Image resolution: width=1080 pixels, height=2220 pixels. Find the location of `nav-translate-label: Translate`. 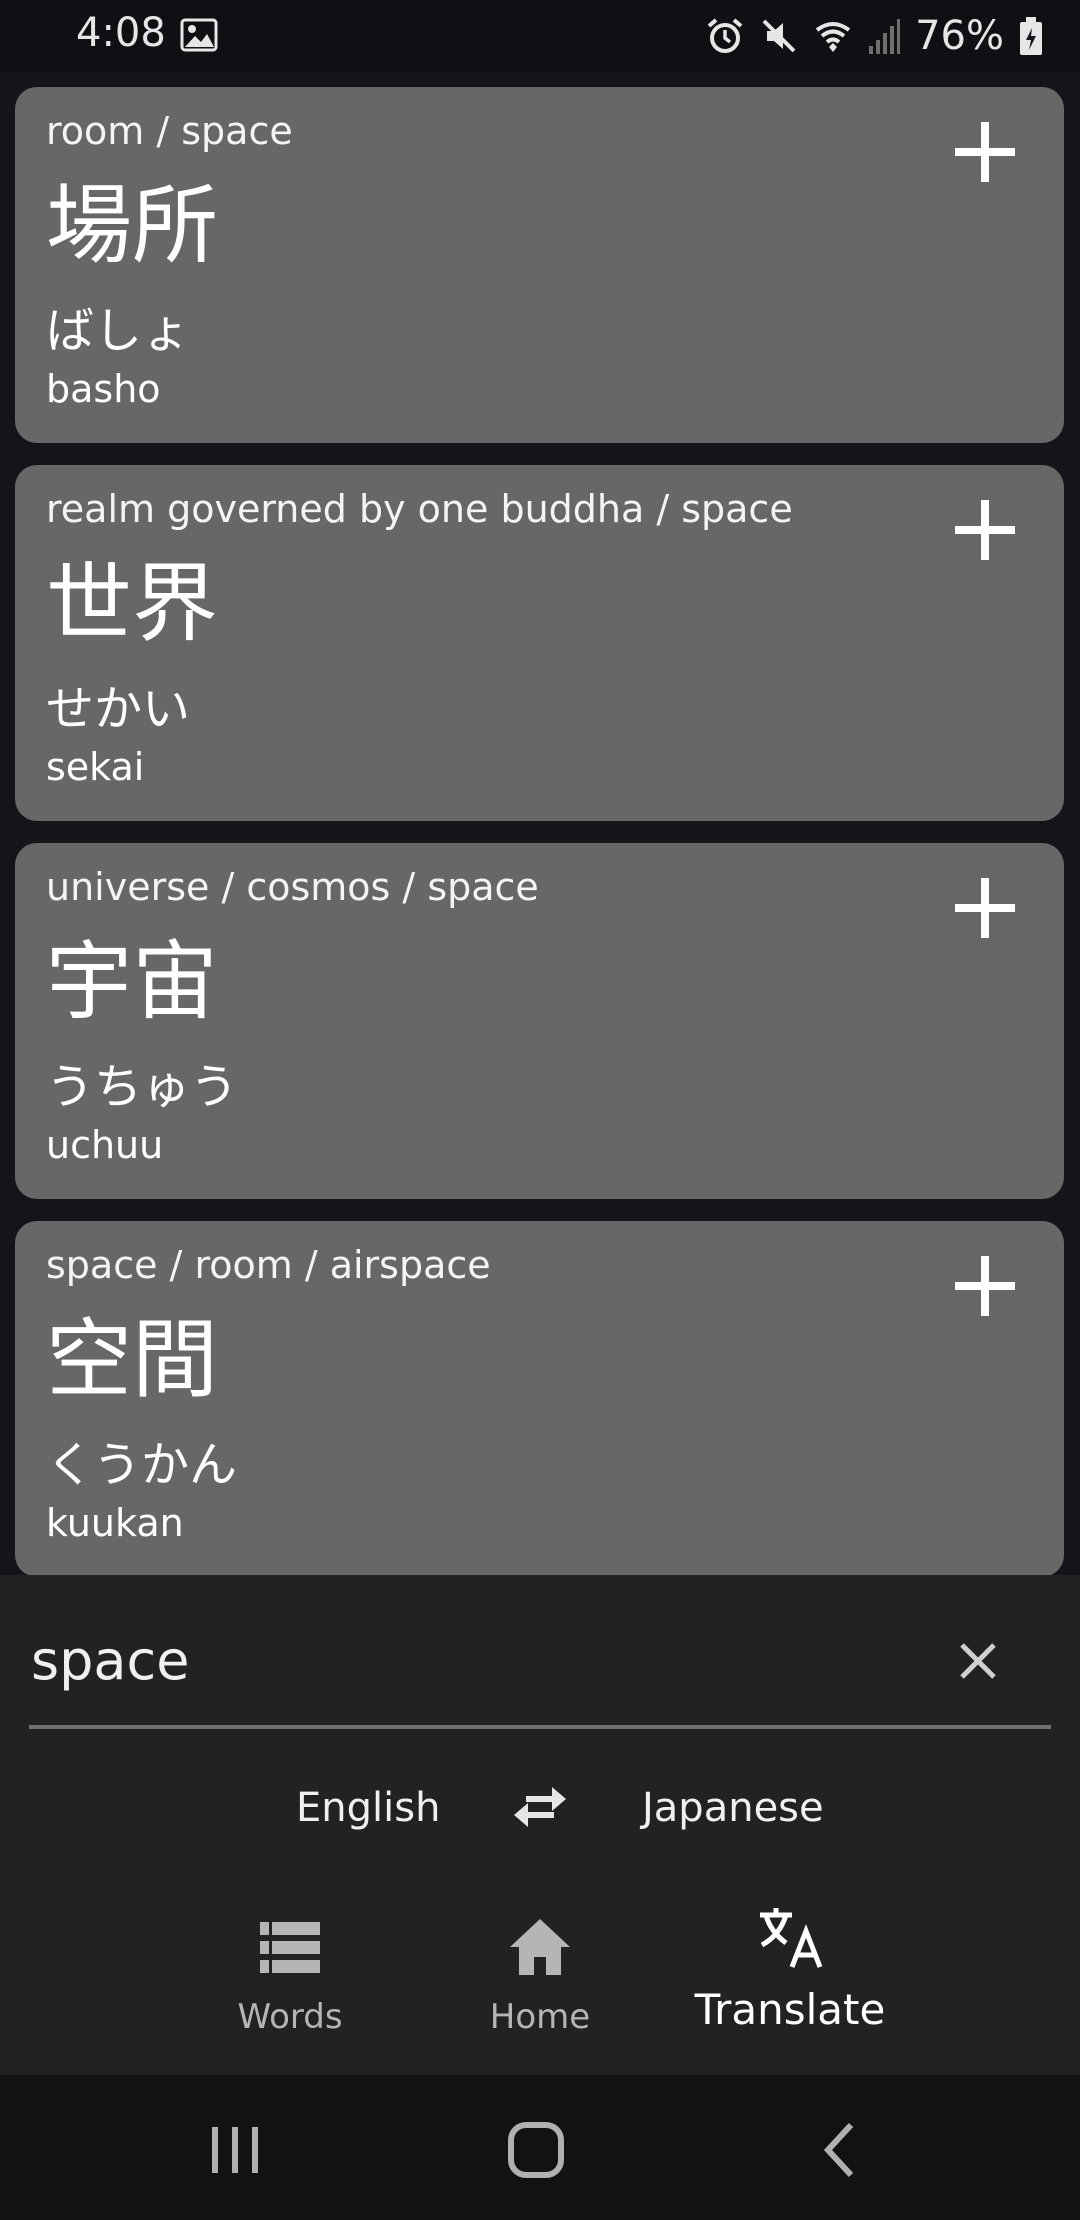

nav-translate-label: Translate is located at coordinates (790, 2009).